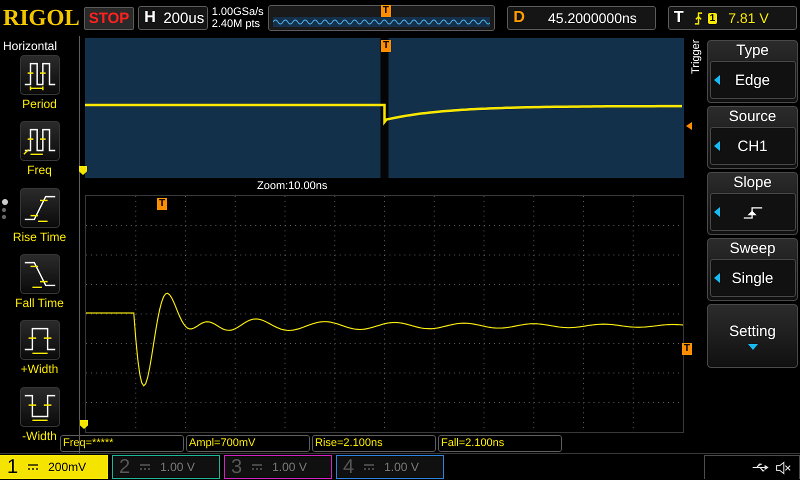 The height and width of the screenshot is (480, 800). What do you see at coordinates (166, 467) in the screenshot?
I see `channel-tab: 2 1.00 V` at bounding box center [166, 467].